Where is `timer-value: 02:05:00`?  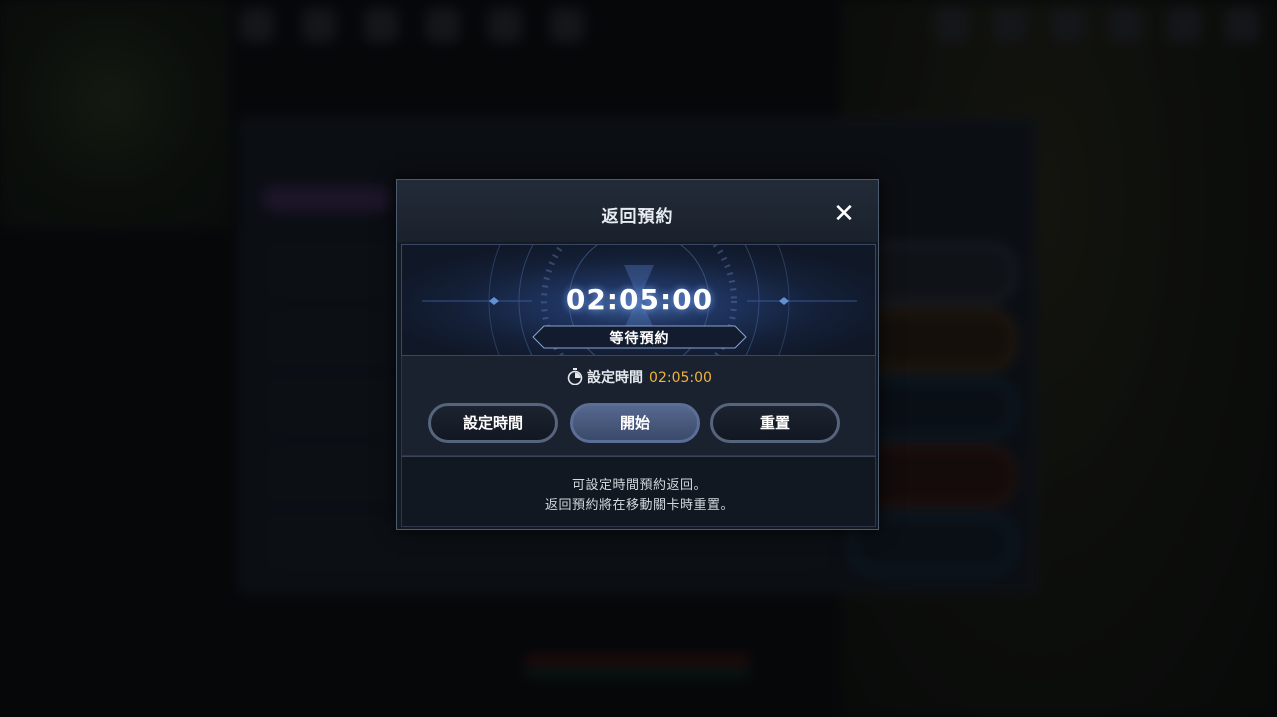 timer-value: 02:05:00 is located at coordinates (639, 299).